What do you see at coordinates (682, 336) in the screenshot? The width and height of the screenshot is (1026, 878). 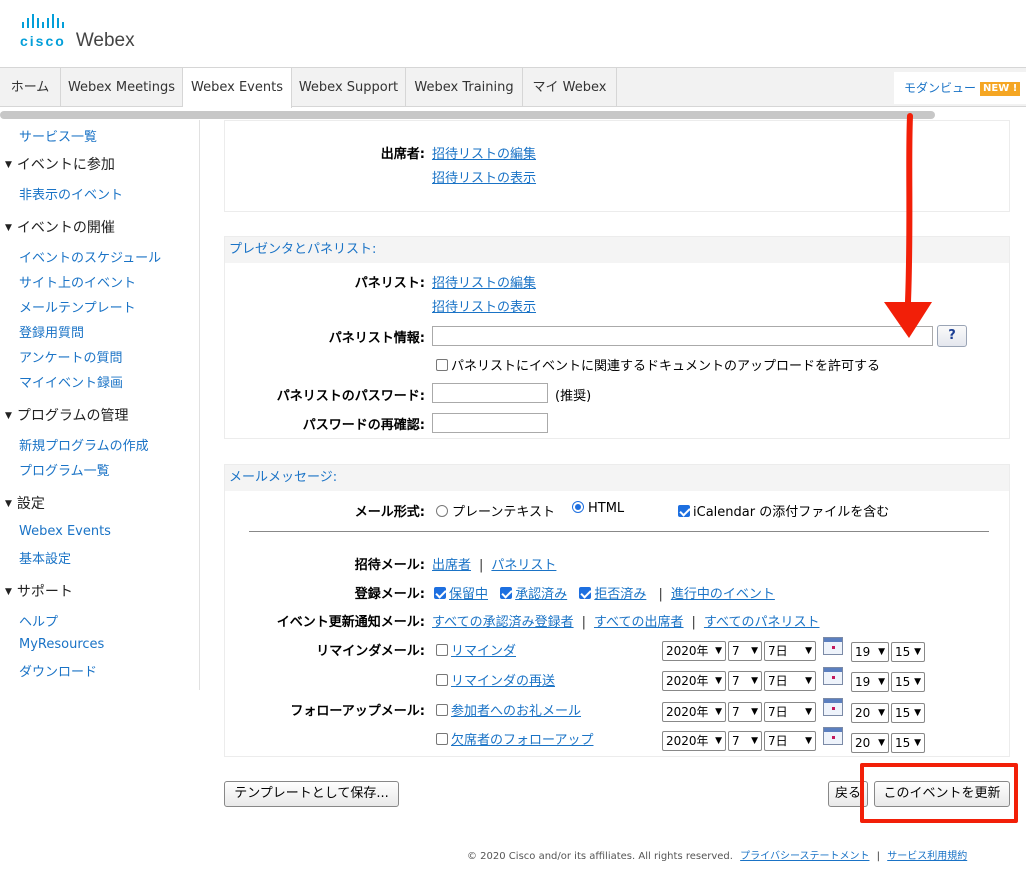 I see `panelist-info-input` at bounding box center [682, 336].